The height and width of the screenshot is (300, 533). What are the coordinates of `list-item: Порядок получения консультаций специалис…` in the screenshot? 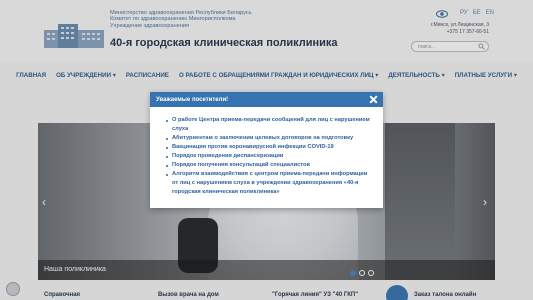 It's located at (269, 165).